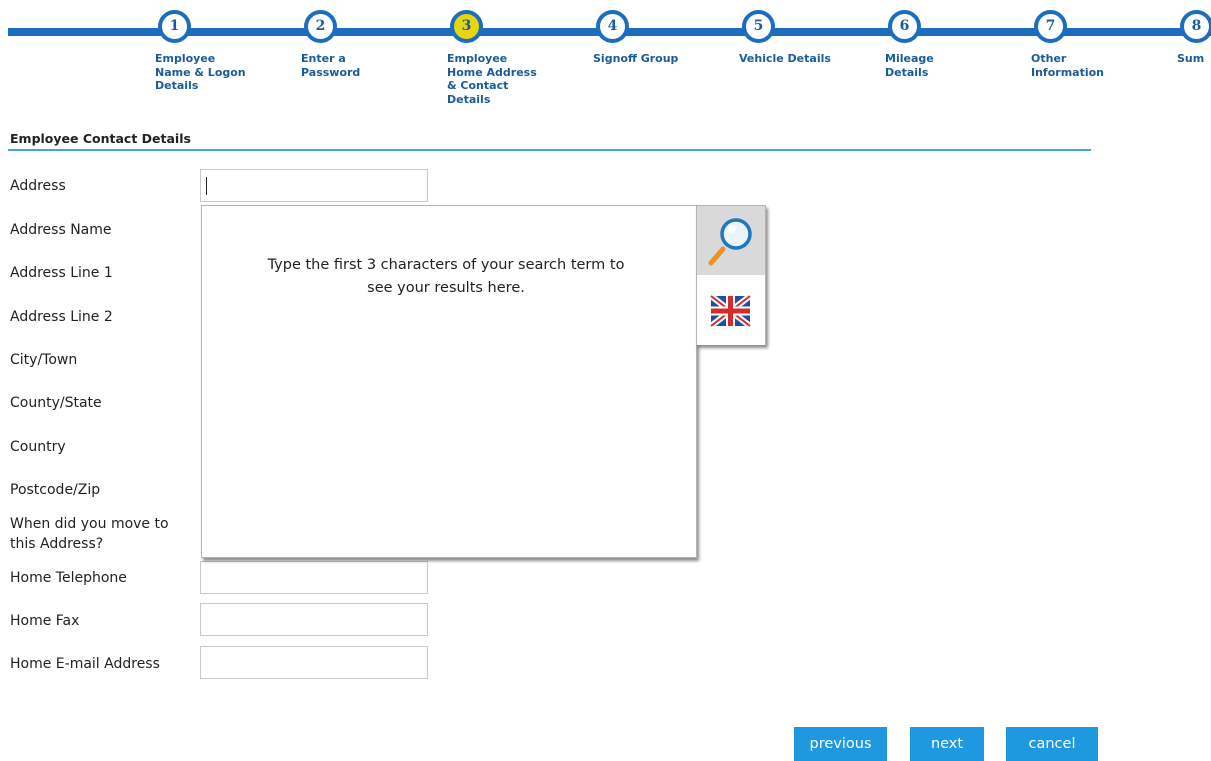 This screenshot has width=1211, height=761. I want to click on country-label: Country, so click(38, 447).